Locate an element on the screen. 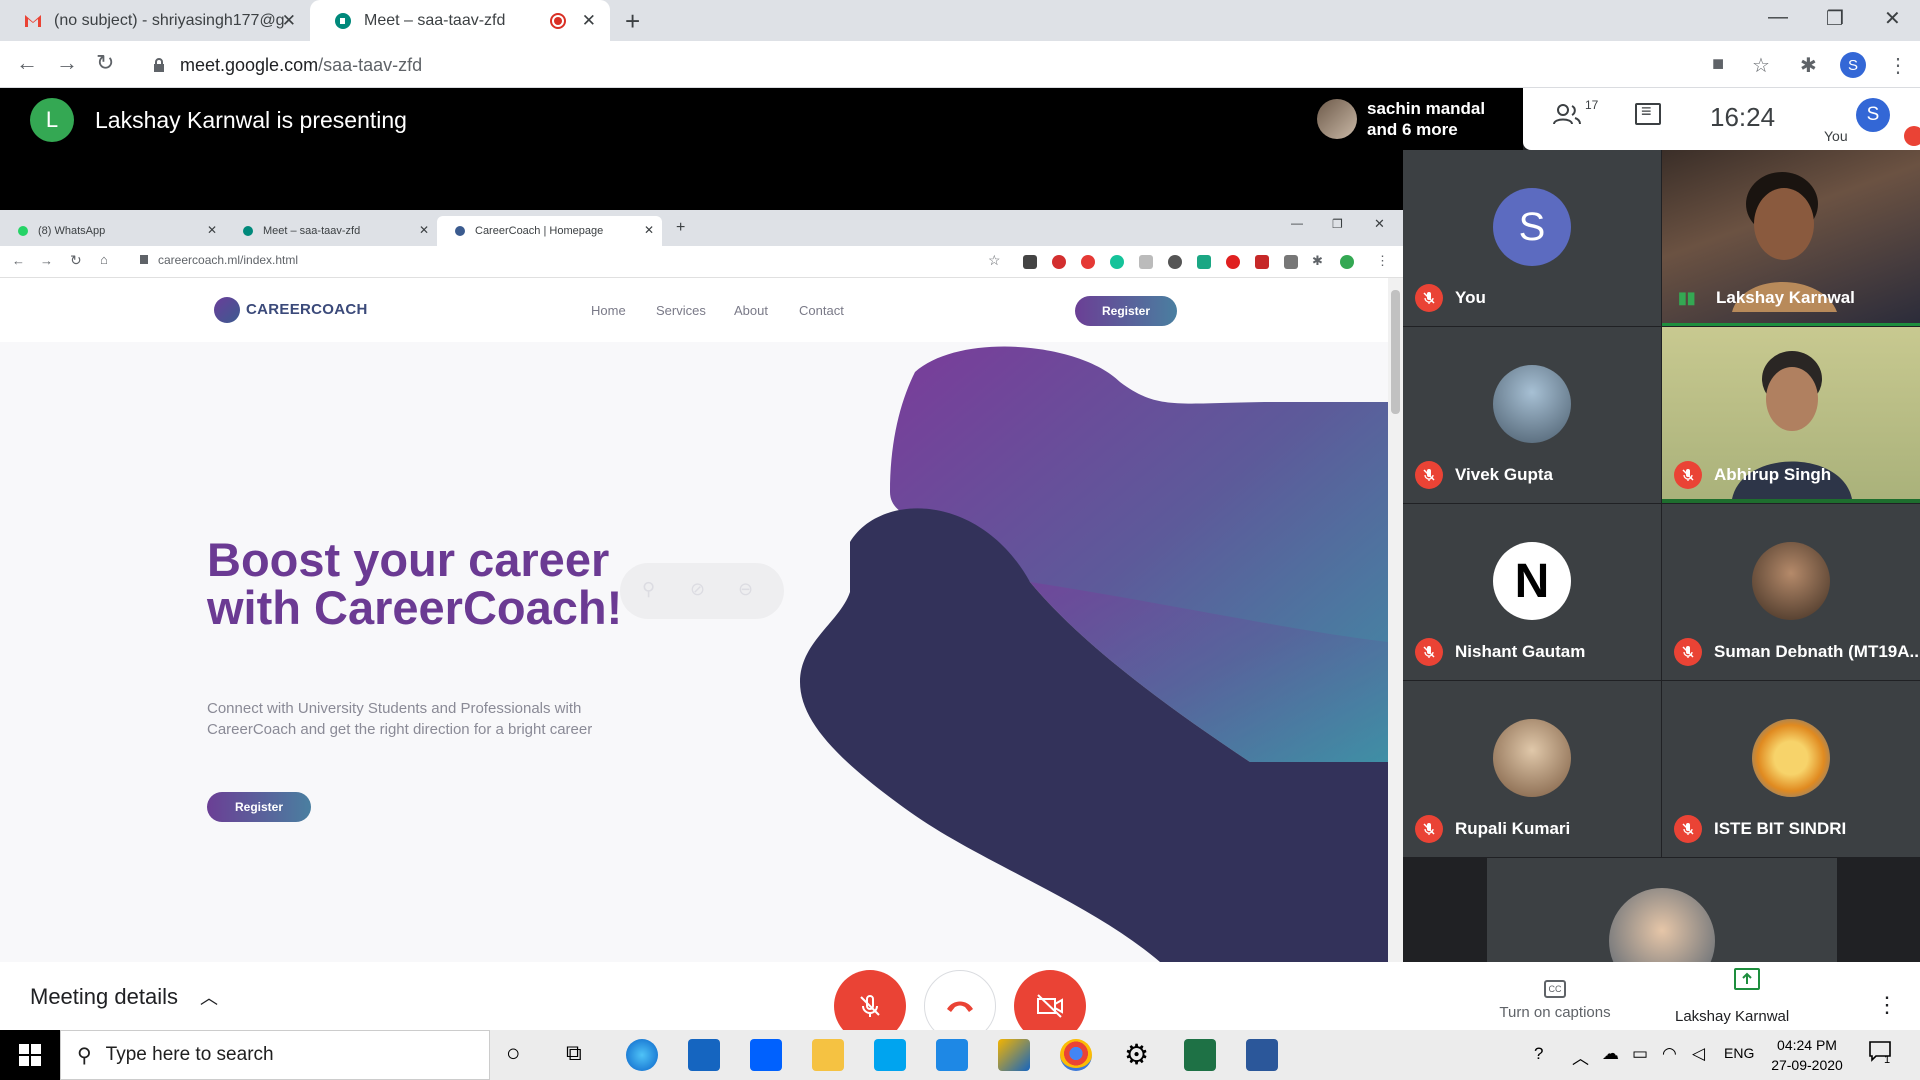 Image resolution: width=1920 pixels, height=1080 pixels. others-line1: sachin mandal is located at coordinates (1426, 108).